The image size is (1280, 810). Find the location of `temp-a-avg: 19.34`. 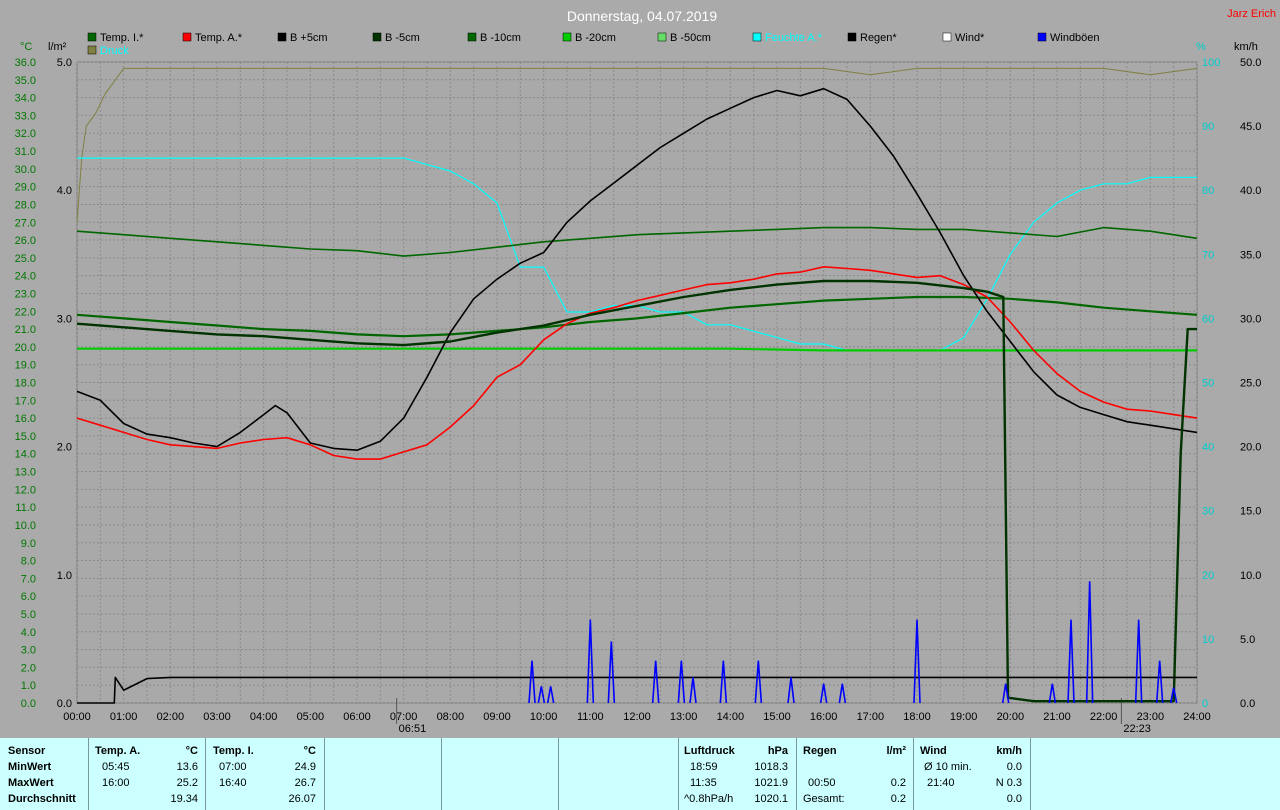

temp-a-avg: 19.34 is located at coordinates (184, 799).